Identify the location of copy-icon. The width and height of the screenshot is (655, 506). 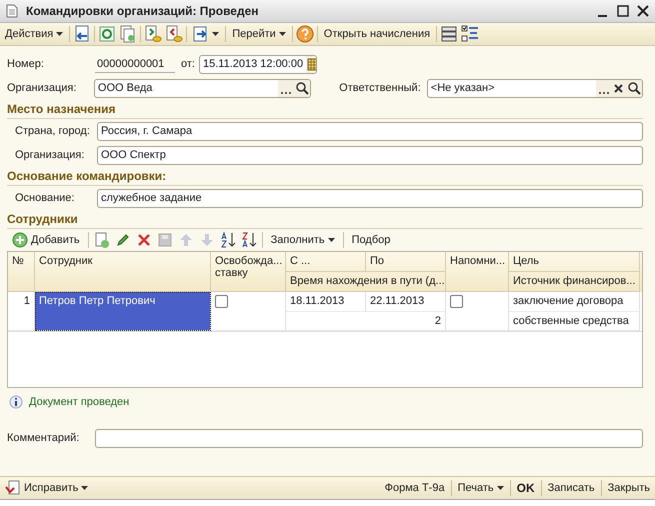
(128, 34).